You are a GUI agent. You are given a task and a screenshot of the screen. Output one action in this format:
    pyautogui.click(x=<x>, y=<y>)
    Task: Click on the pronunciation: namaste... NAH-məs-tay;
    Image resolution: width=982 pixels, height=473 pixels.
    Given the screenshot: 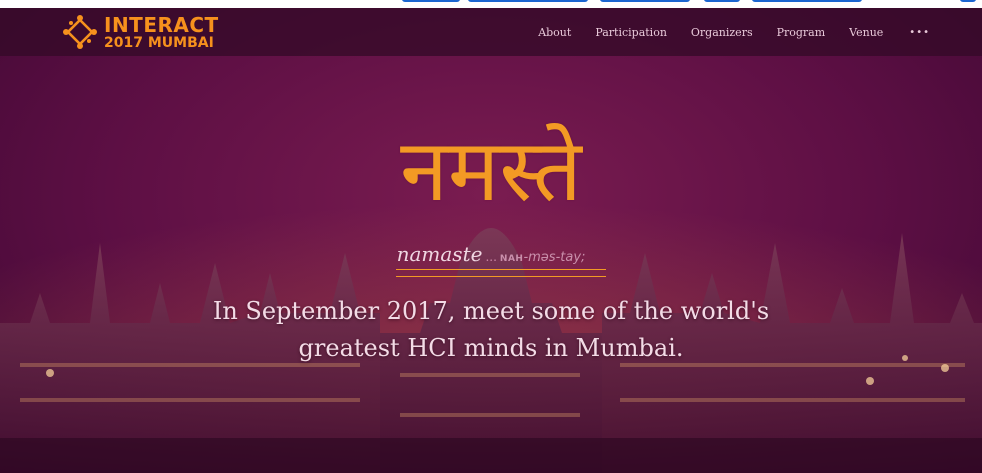 What is the action you would take?
    pyautogui.click(x=491, y=254)
    